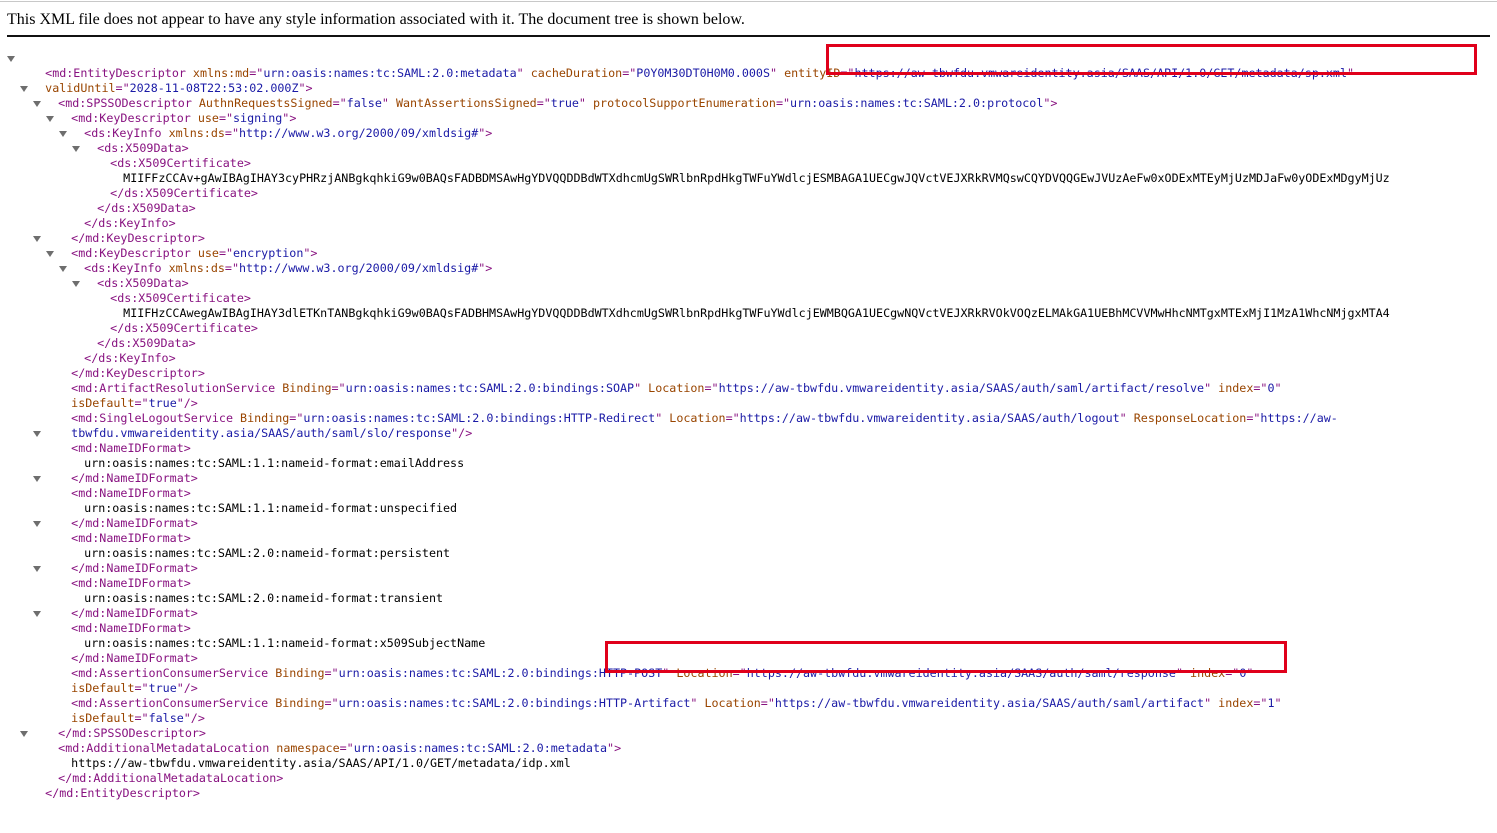 This screenshot has height=833, width=1497. Describe the element at coordinates (122, 793) in the screenshot. I see `xml-line: </md:EntityDescriptor>` at that location.